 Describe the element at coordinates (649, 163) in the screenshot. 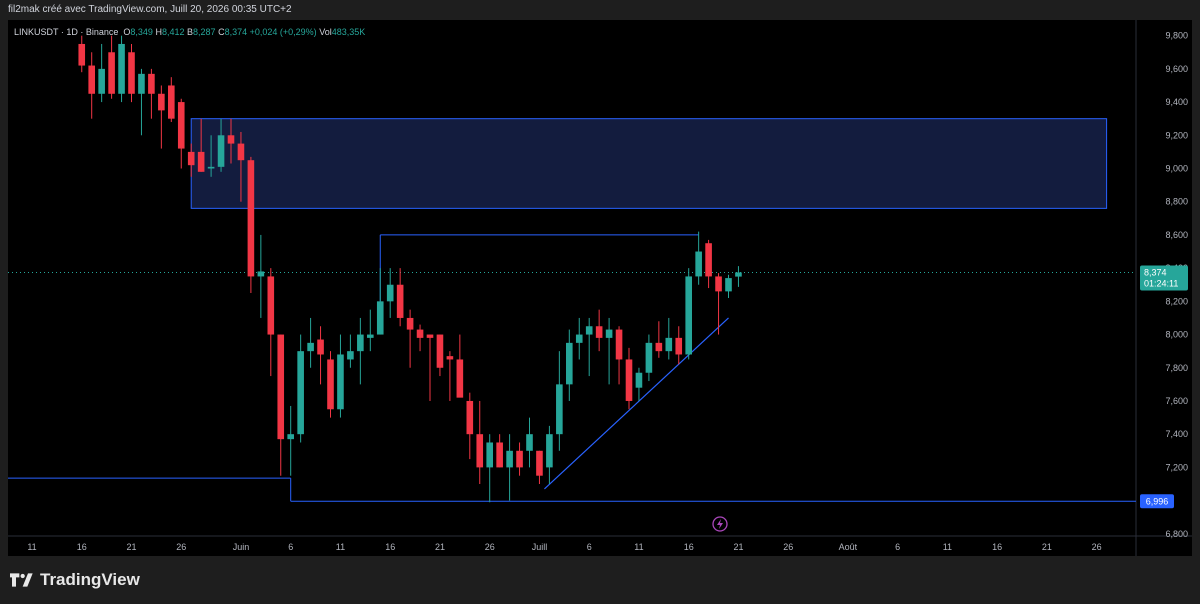

I see `supply-zone` at that location.